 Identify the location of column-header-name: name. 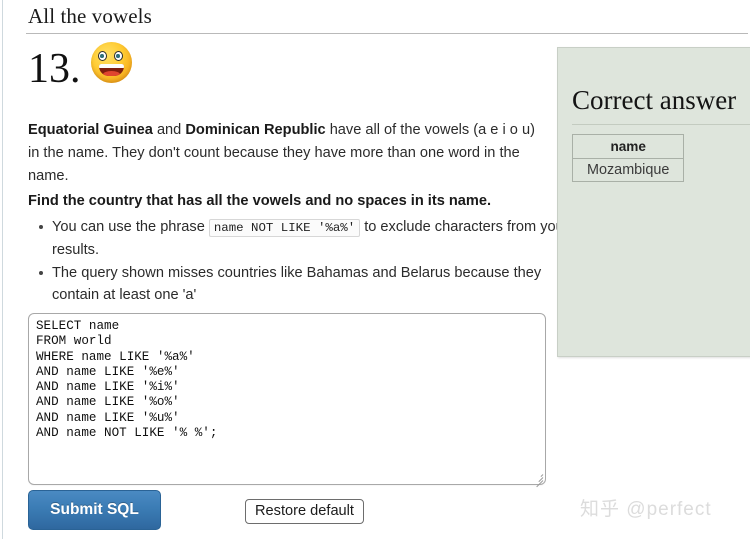
(628, 146).